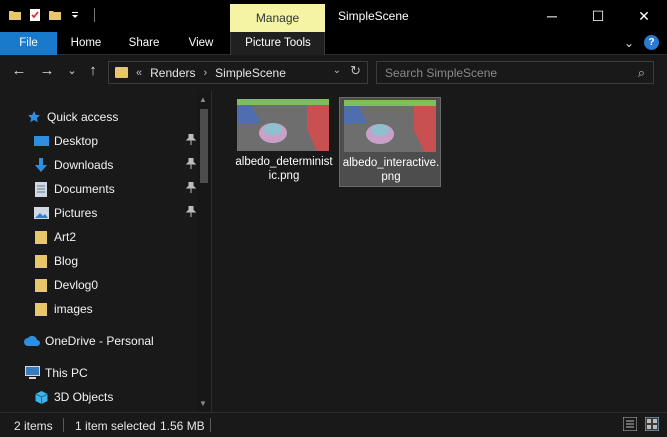 The height and width of the screenshot is (437, 667). Describe the element at coordinates (33, 426) in the screenshot. I see `item-count: 2 items` at that location.